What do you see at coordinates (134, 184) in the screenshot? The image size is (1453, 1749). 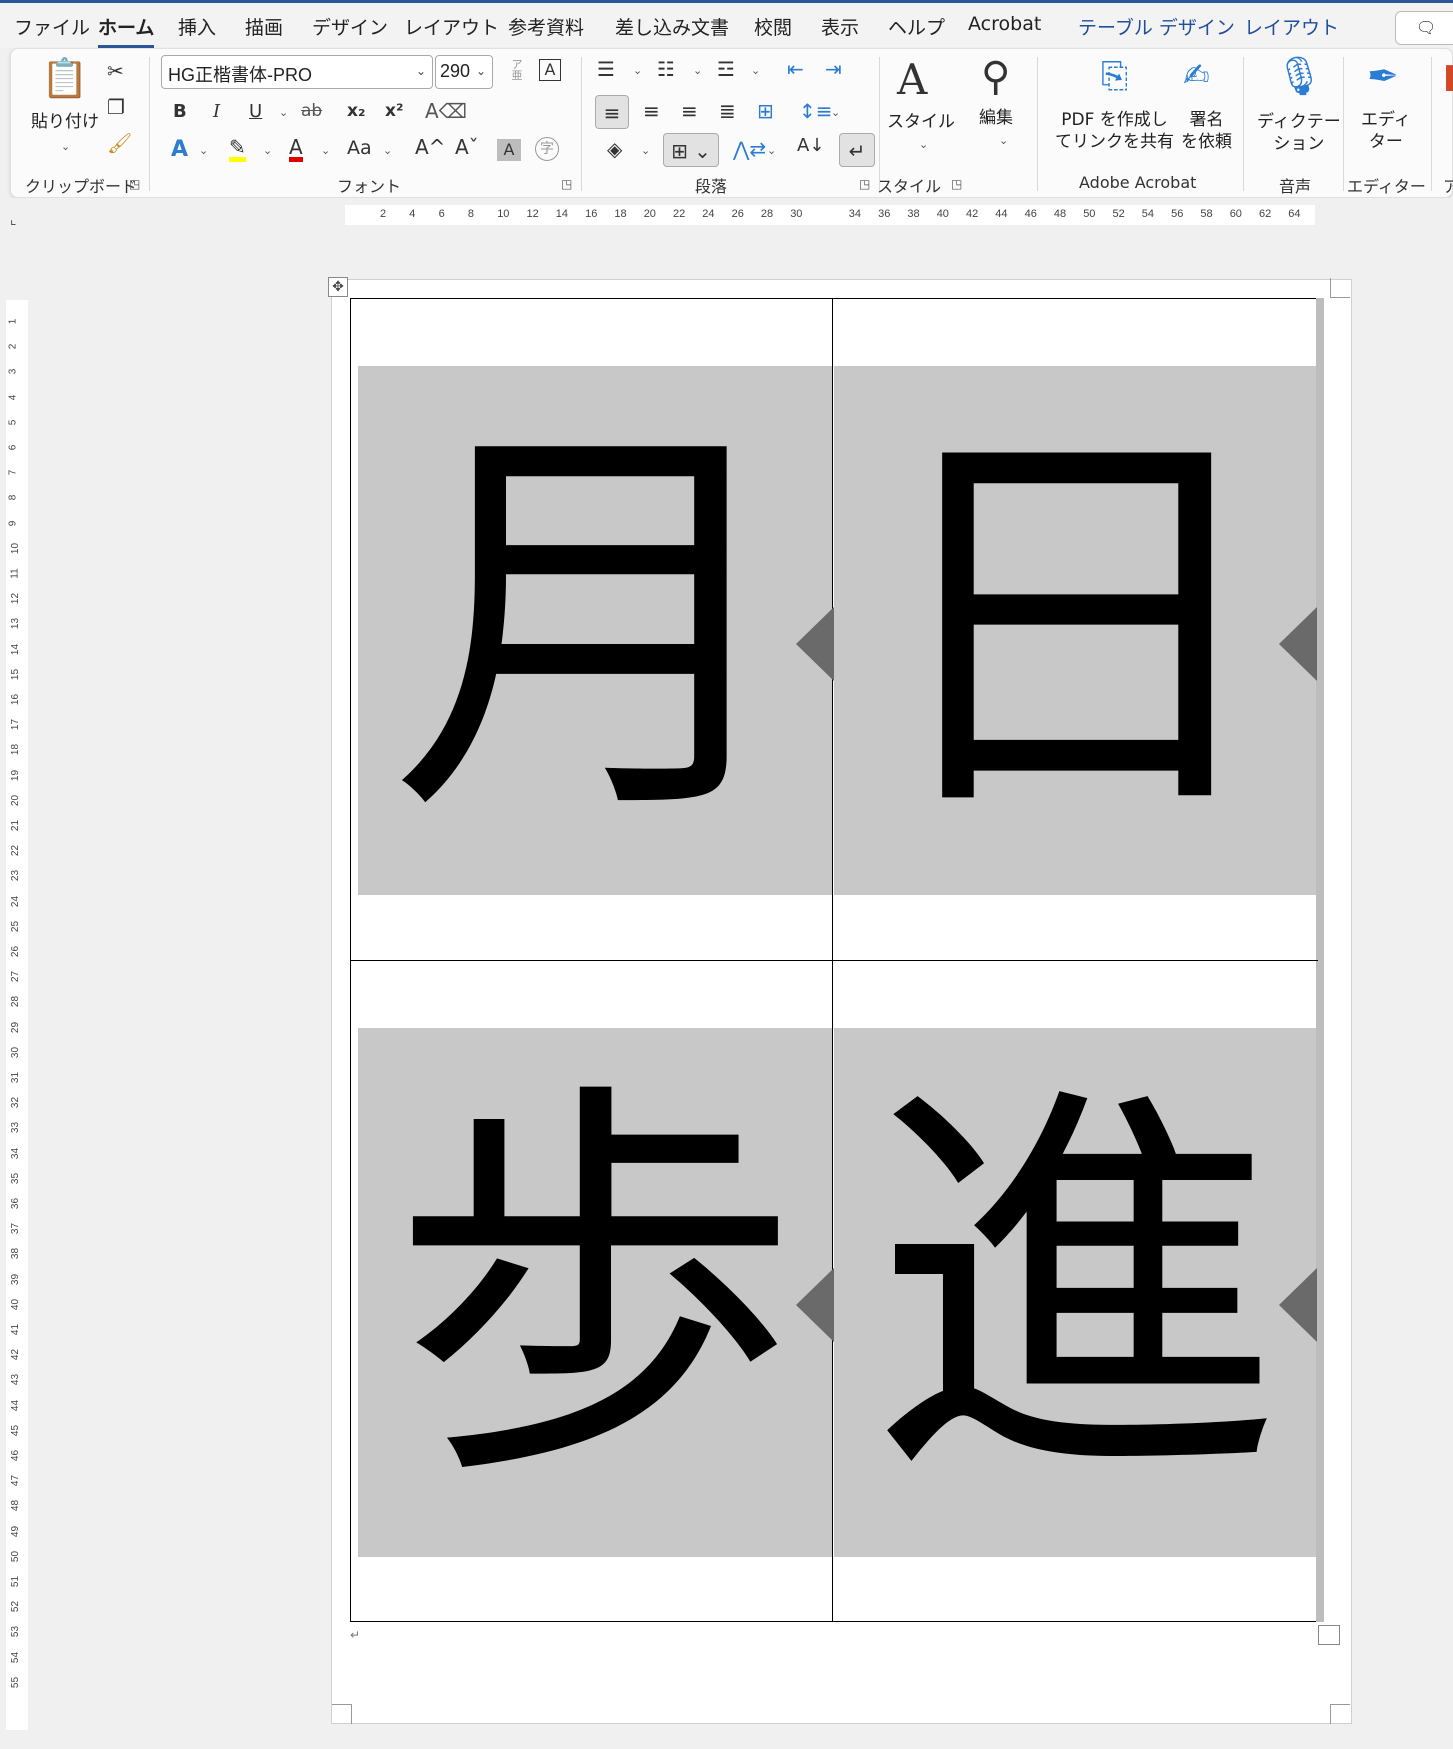 I see `clipboard-launcher-icon: ◳` at bounding box center [134, 184].